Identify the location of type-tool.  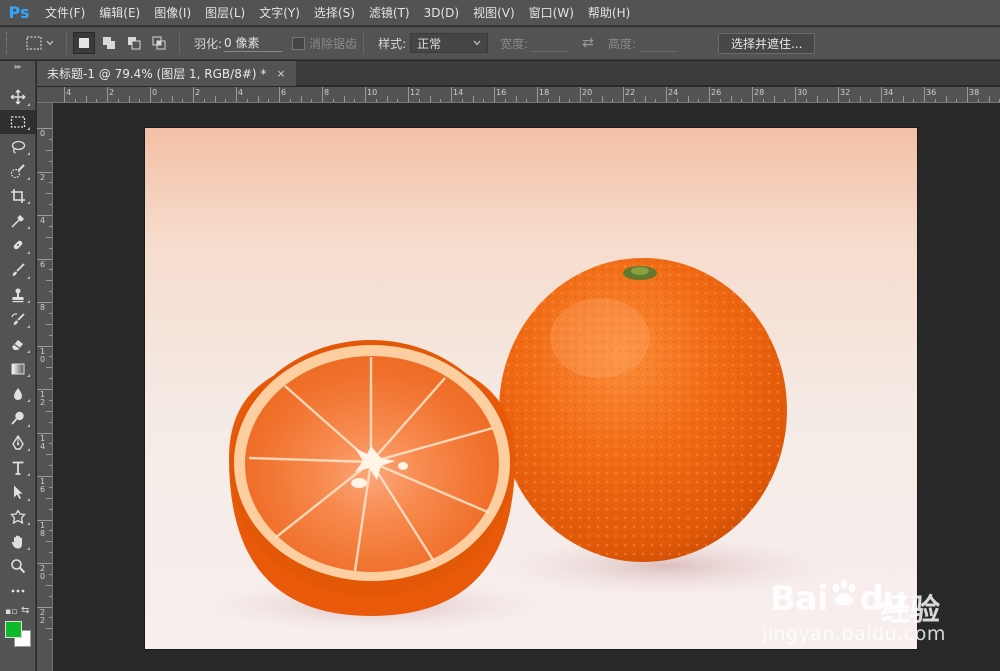
(18, 467).